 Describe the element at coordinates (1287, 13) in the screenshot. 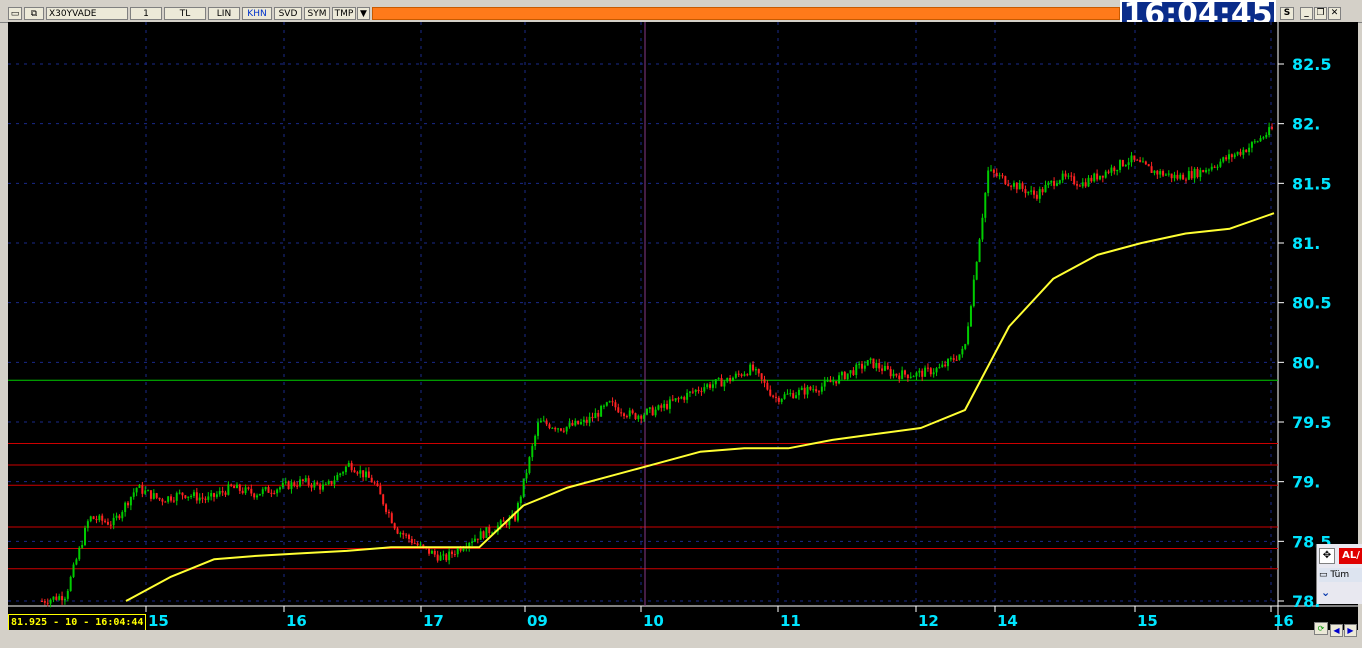

I see `s-button: S` at that location.